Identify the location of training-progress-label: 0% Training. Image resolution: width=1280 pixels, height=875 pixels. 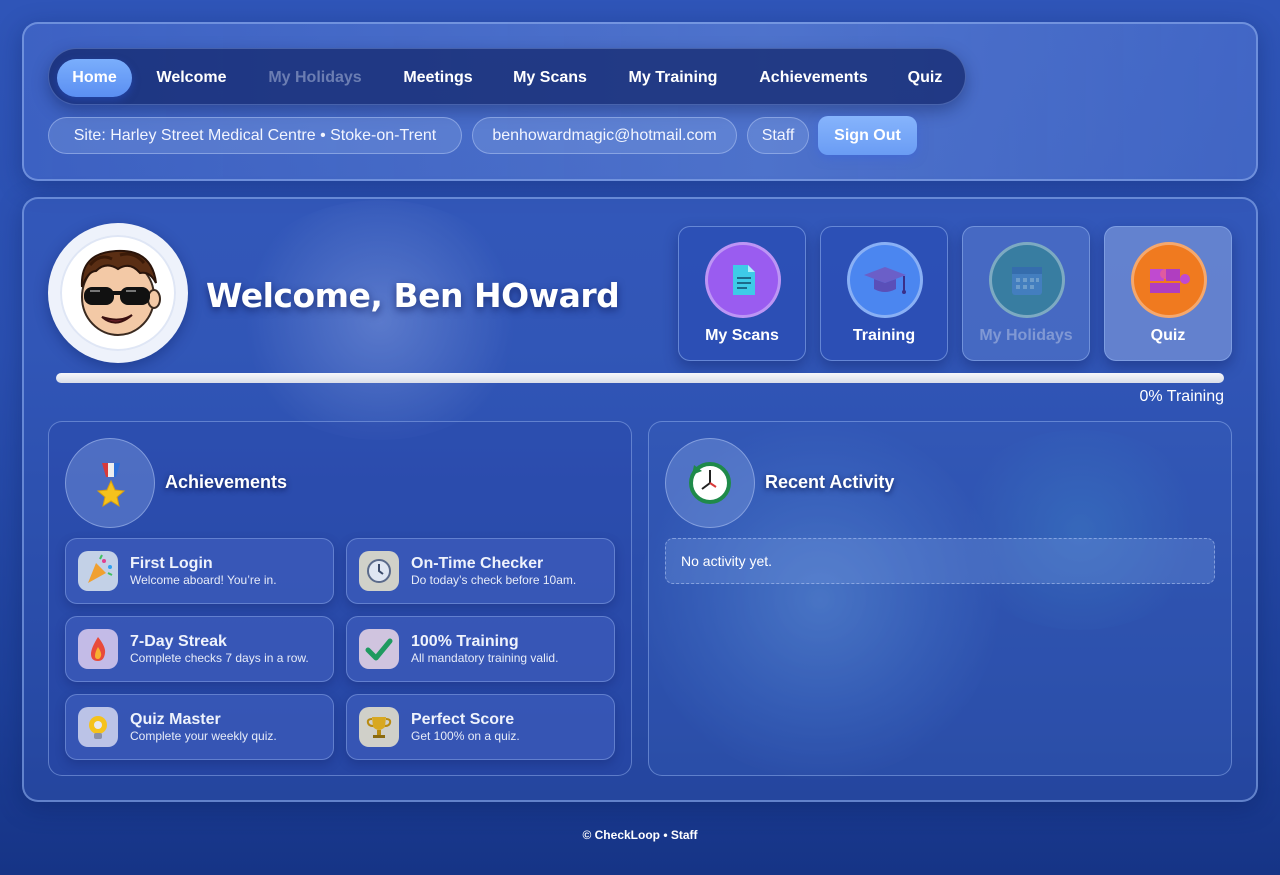
(1182, 396).